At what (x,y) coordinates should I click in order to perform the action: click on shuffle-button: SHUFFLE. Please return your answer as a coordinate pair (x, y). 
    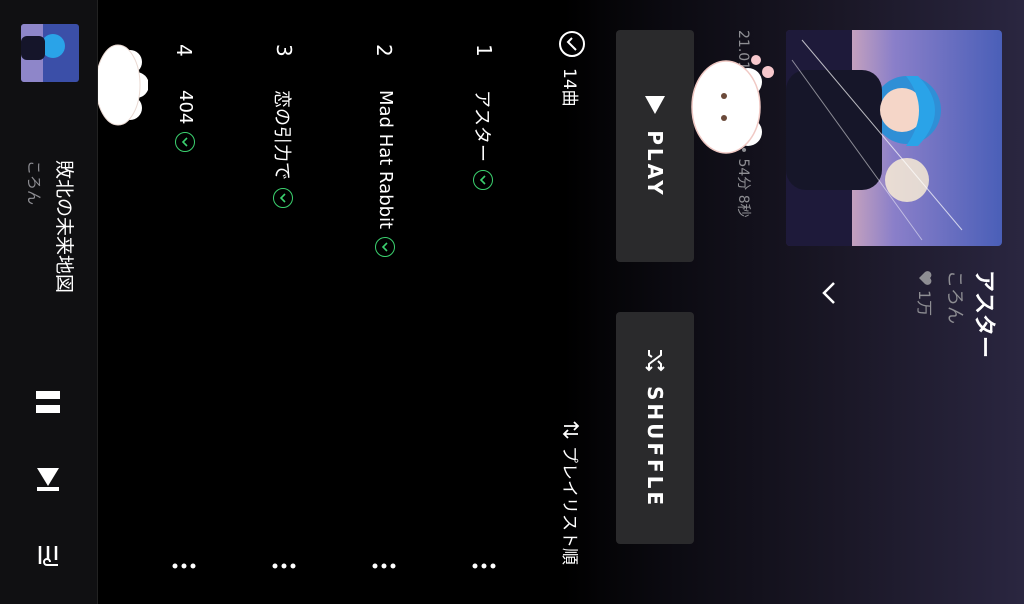
    Looking at the image, I should click on (655, 428).